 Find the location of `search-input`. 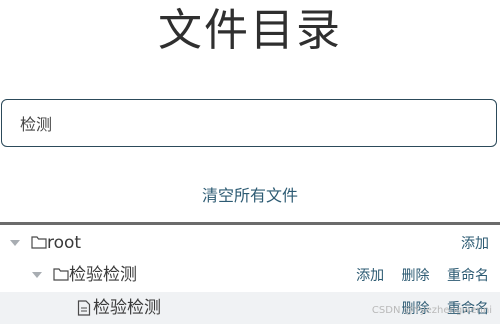

search-input is located at coordinates (250, 123).